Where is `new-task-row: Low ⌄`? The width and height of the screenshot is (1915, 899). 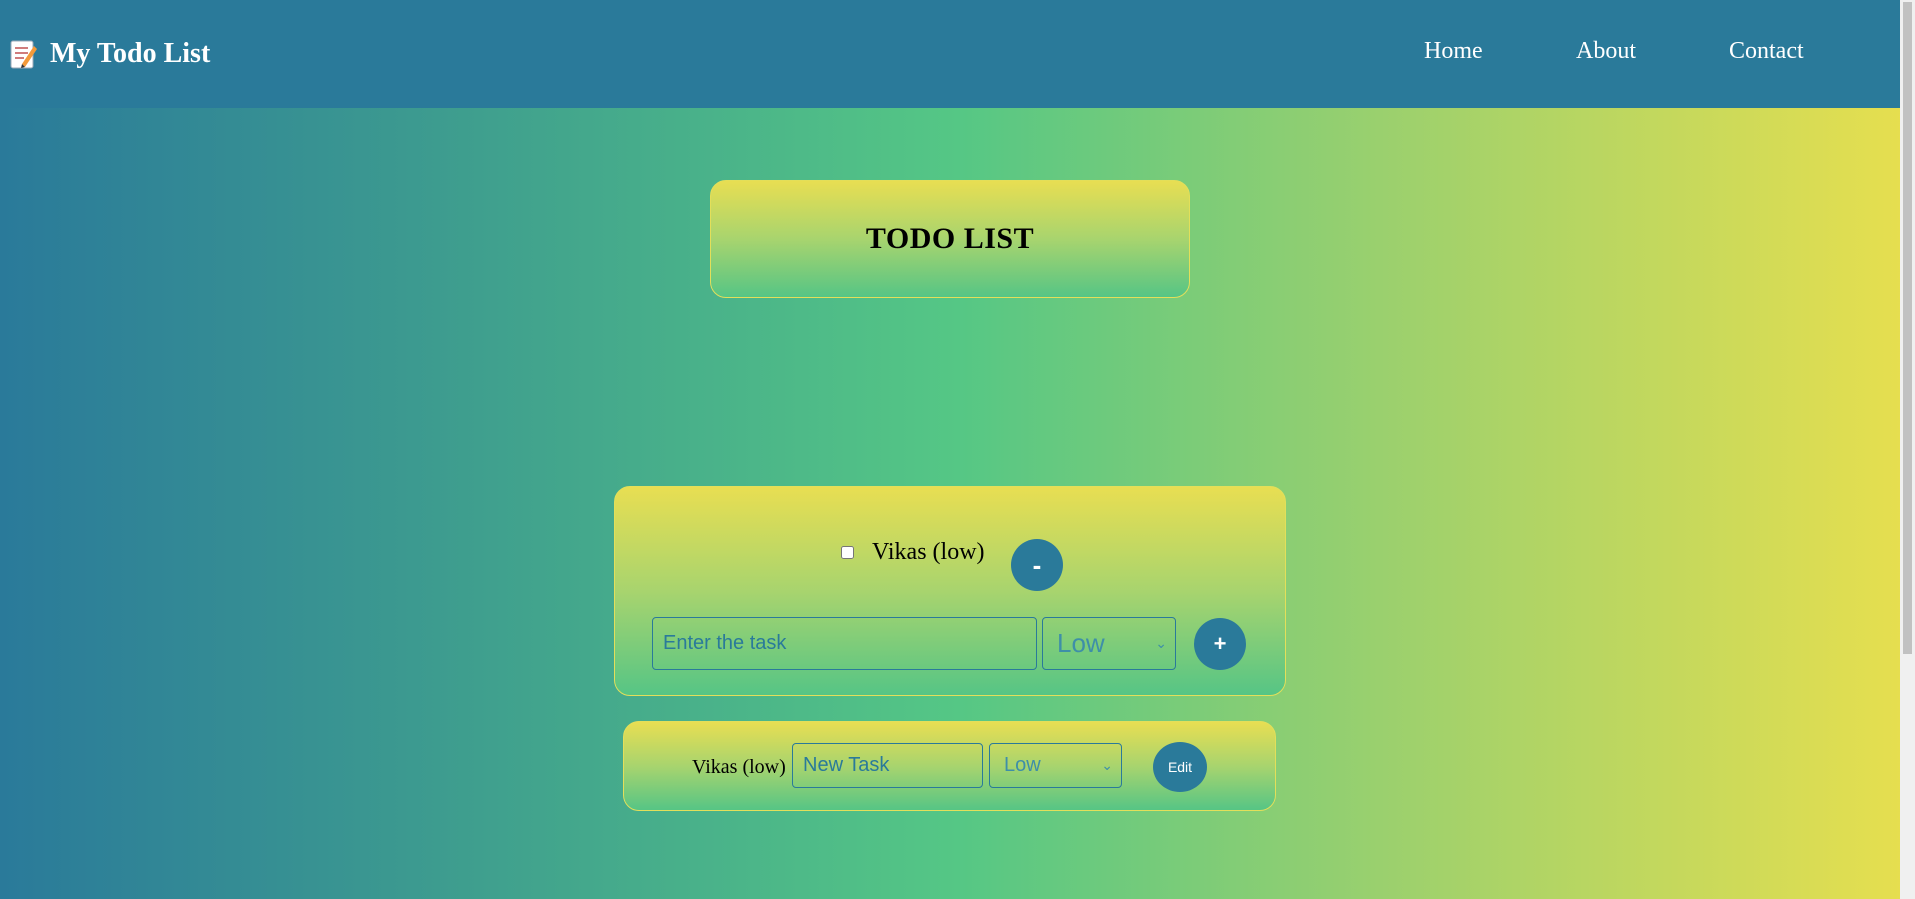 new-task-row: Low ⌄ is located at coordinates (914, 643).